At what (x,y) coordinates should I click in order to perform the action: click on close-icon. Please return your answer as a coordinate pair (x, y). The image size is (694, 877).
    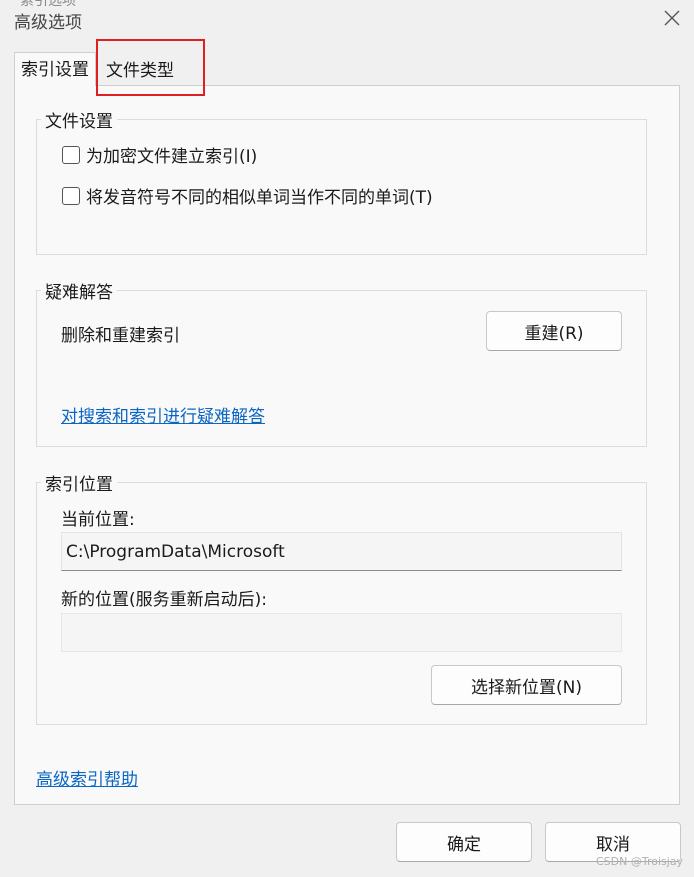
    Looking at the image, I should click on (672, 18).